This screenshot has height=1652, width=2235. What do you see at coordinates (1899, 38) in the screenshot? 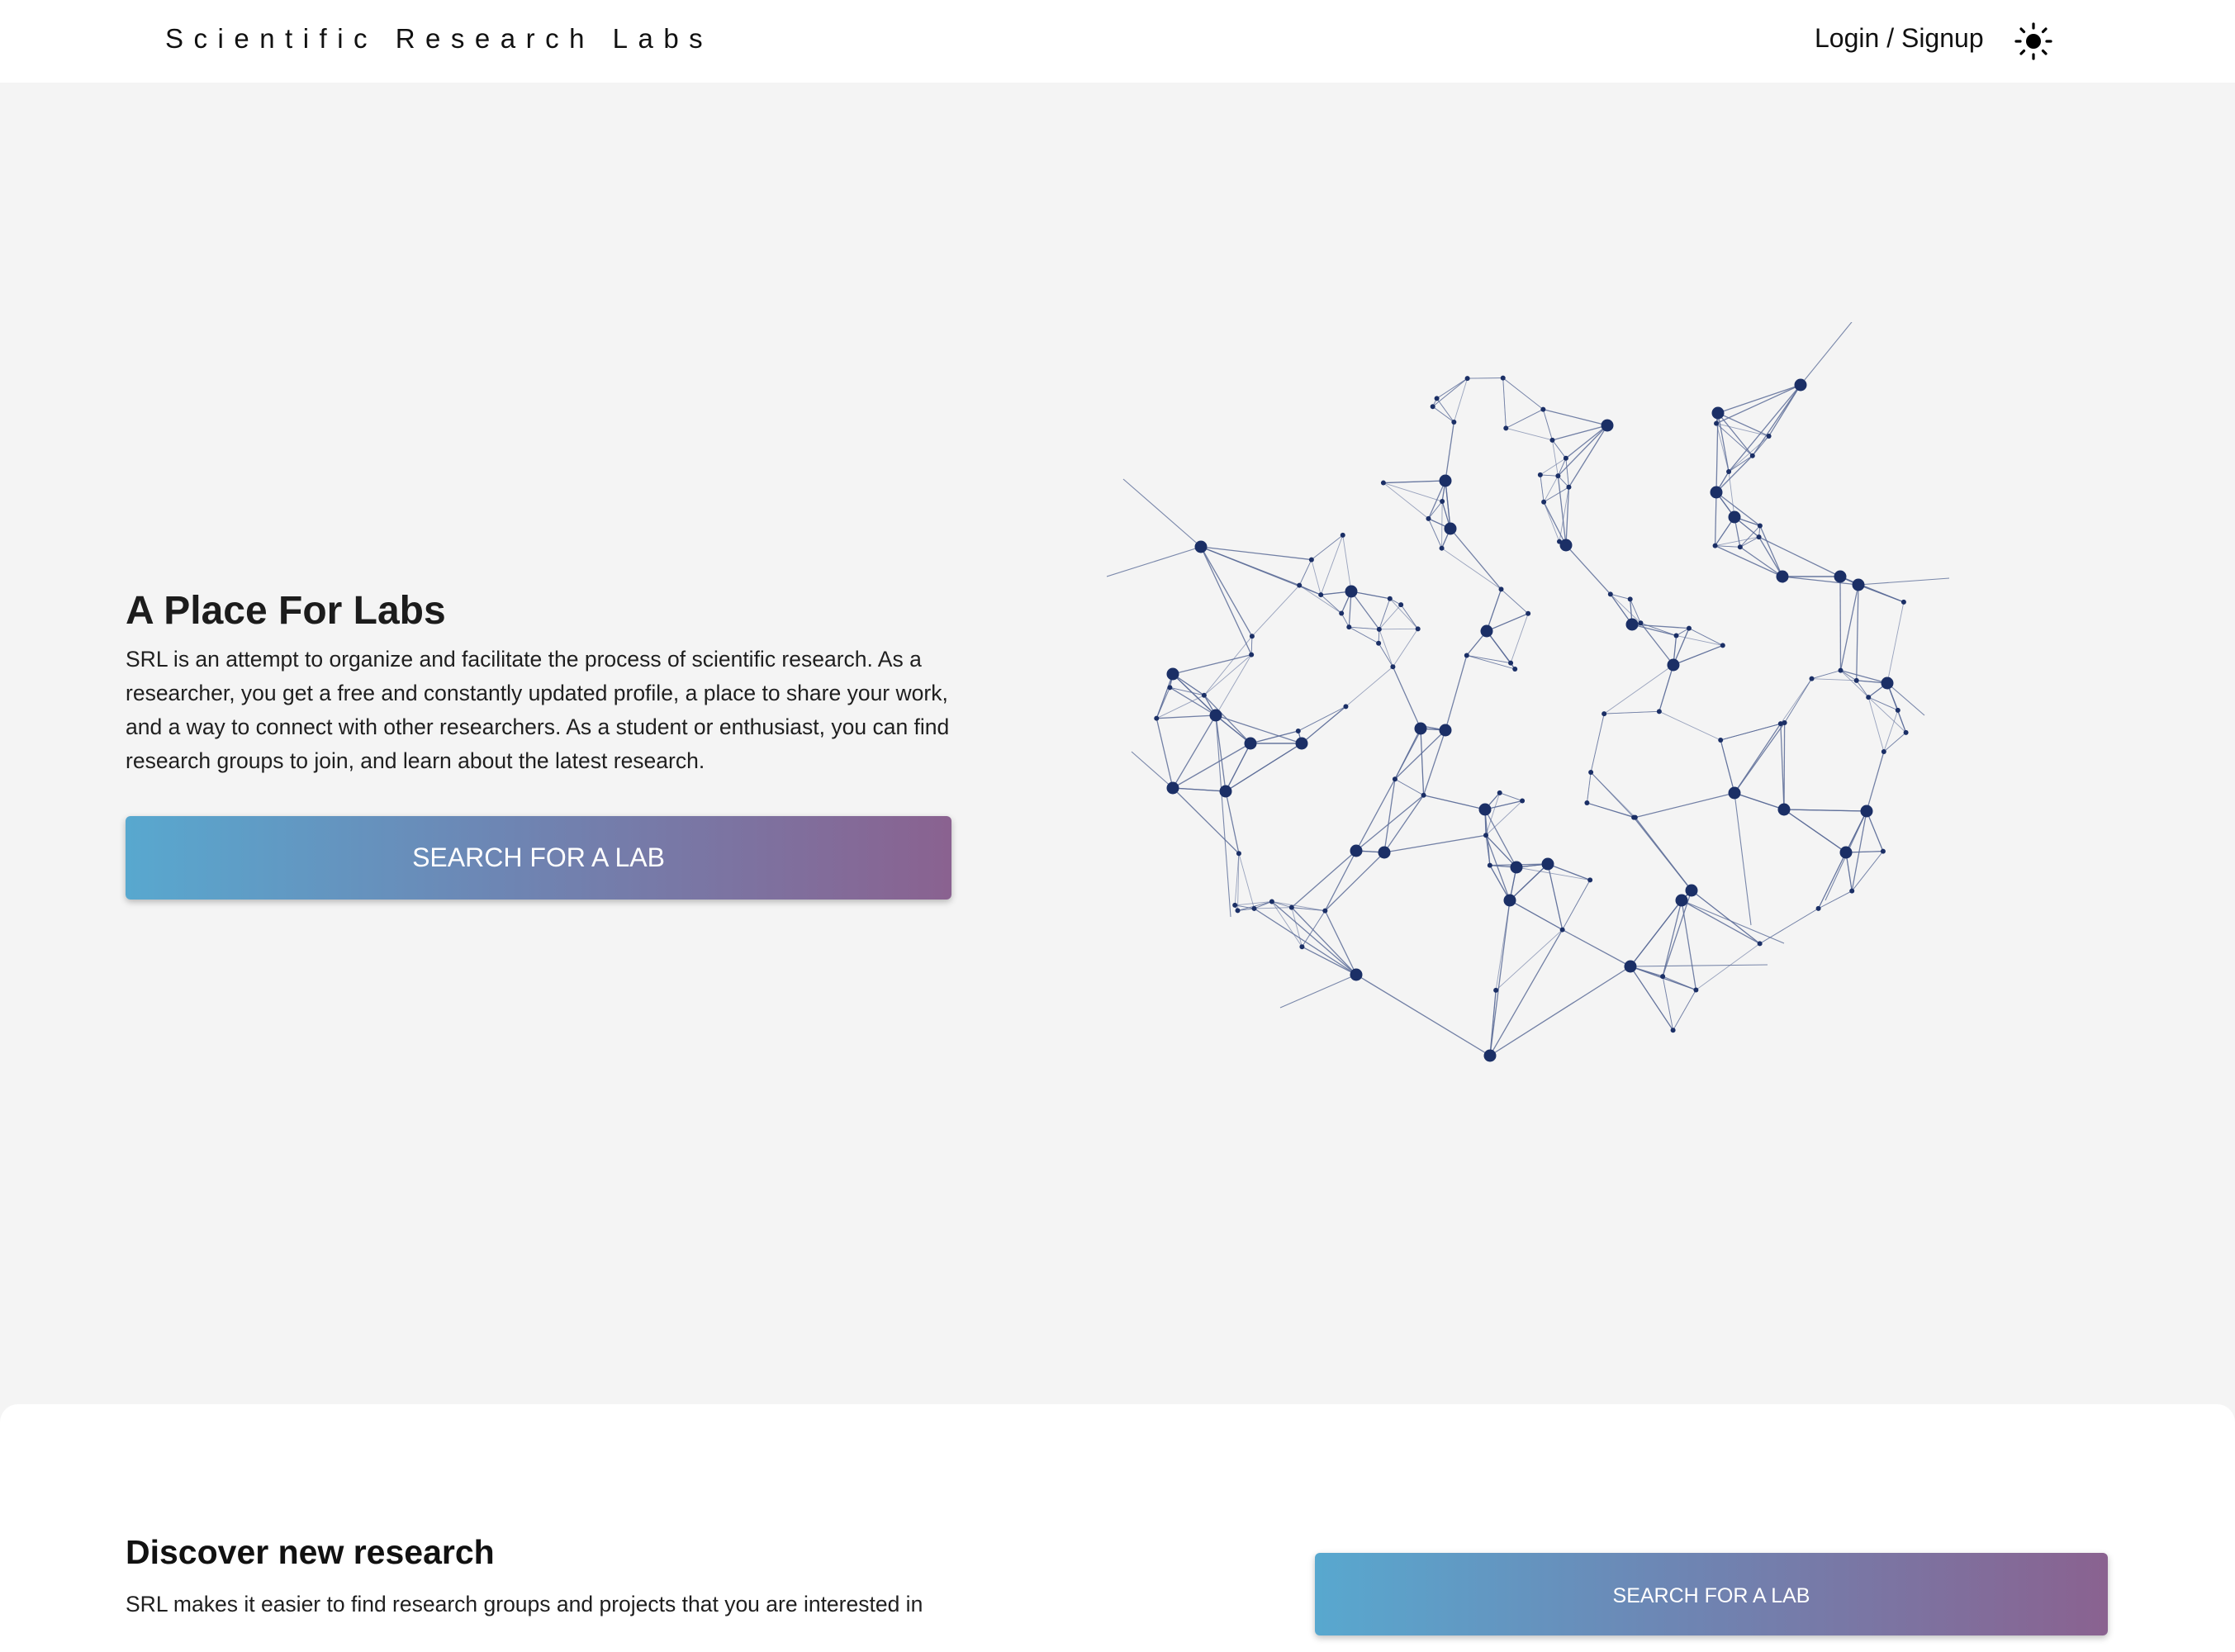
I see `login-signup-link: Login / Signup` at bounding box center [1899, 38].